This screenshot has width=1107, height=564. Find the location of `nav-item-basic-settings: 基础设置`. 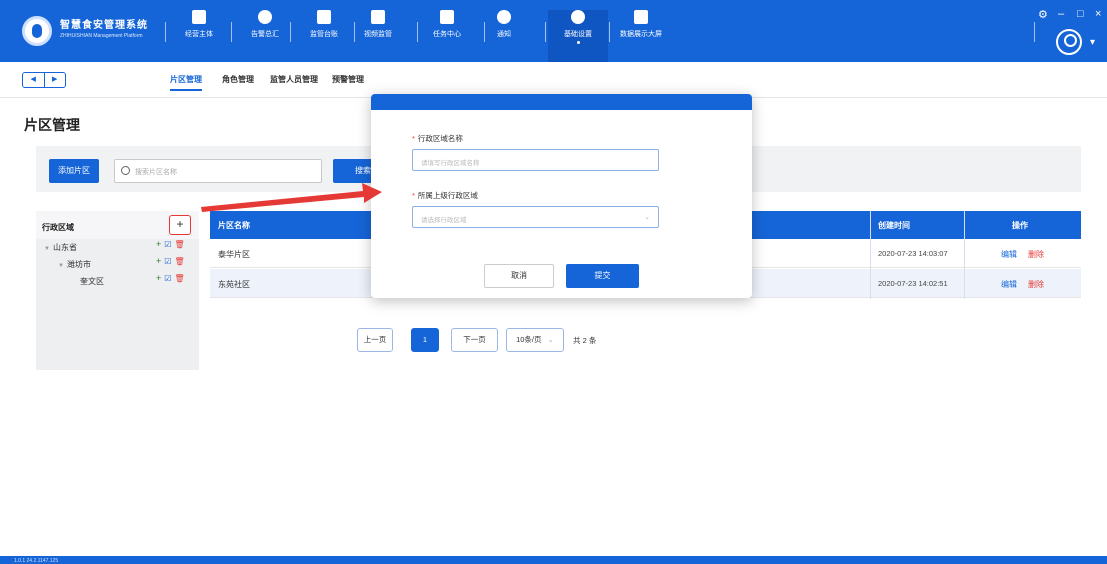

nav-item-basic-settings: 基础设置 is located at coordinates (578, 36).